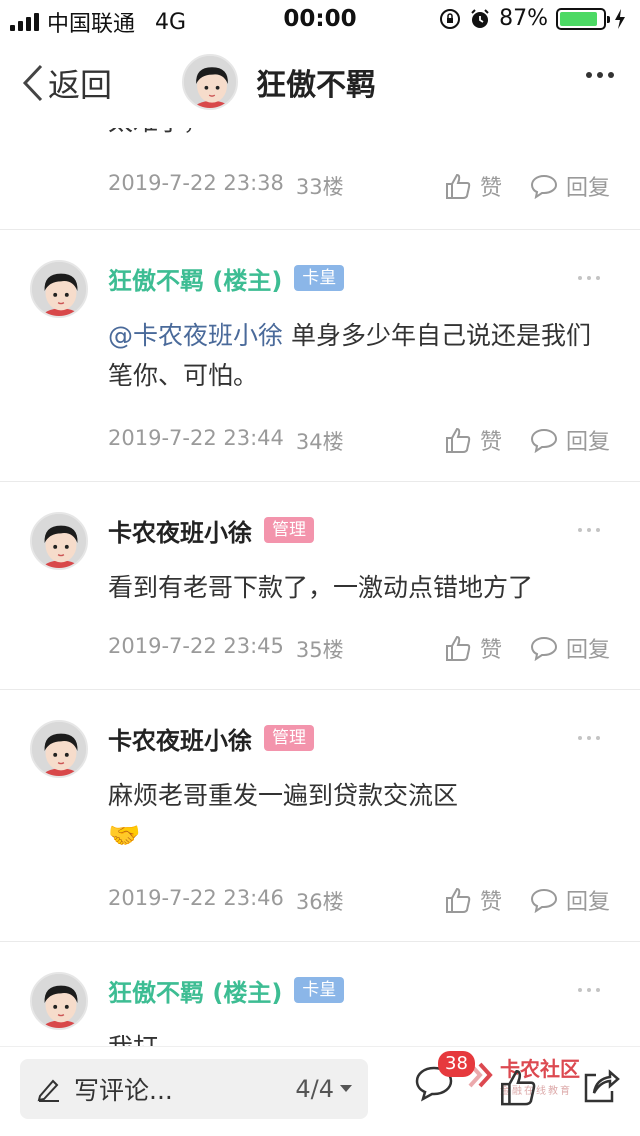 This screenshot has width=640, height=1136. I want to click on comment-text: 看到有老哥下款了，一激动点错地方了, so click(321, 587).